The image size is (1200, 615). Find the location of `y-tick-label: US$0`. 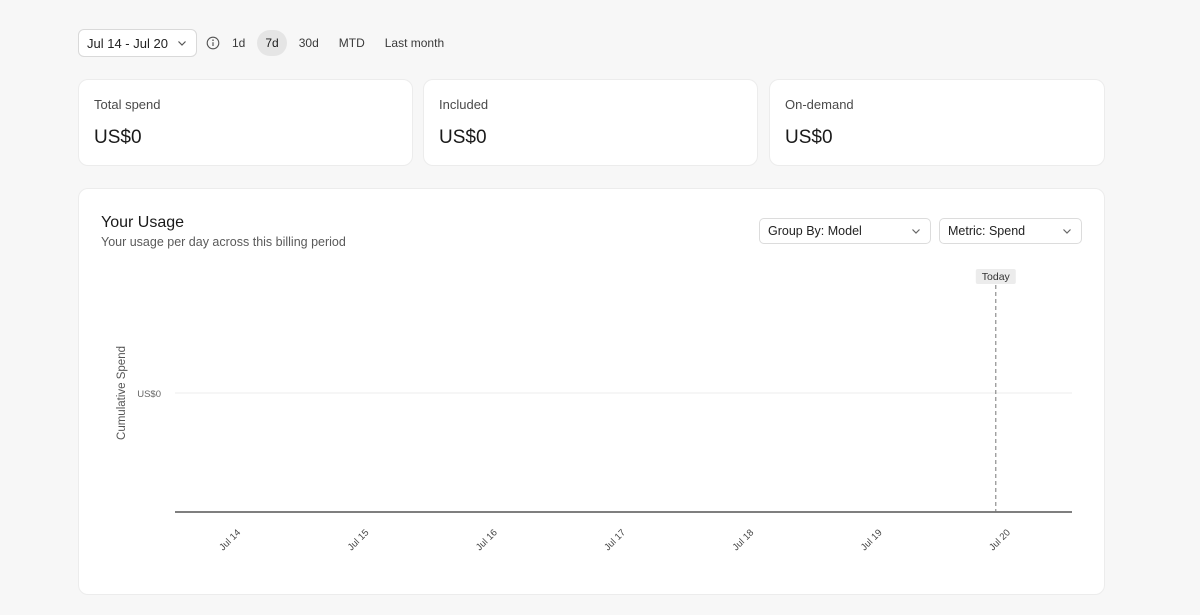

y-tick-label: US$0 is located at coordinates (149, 394).